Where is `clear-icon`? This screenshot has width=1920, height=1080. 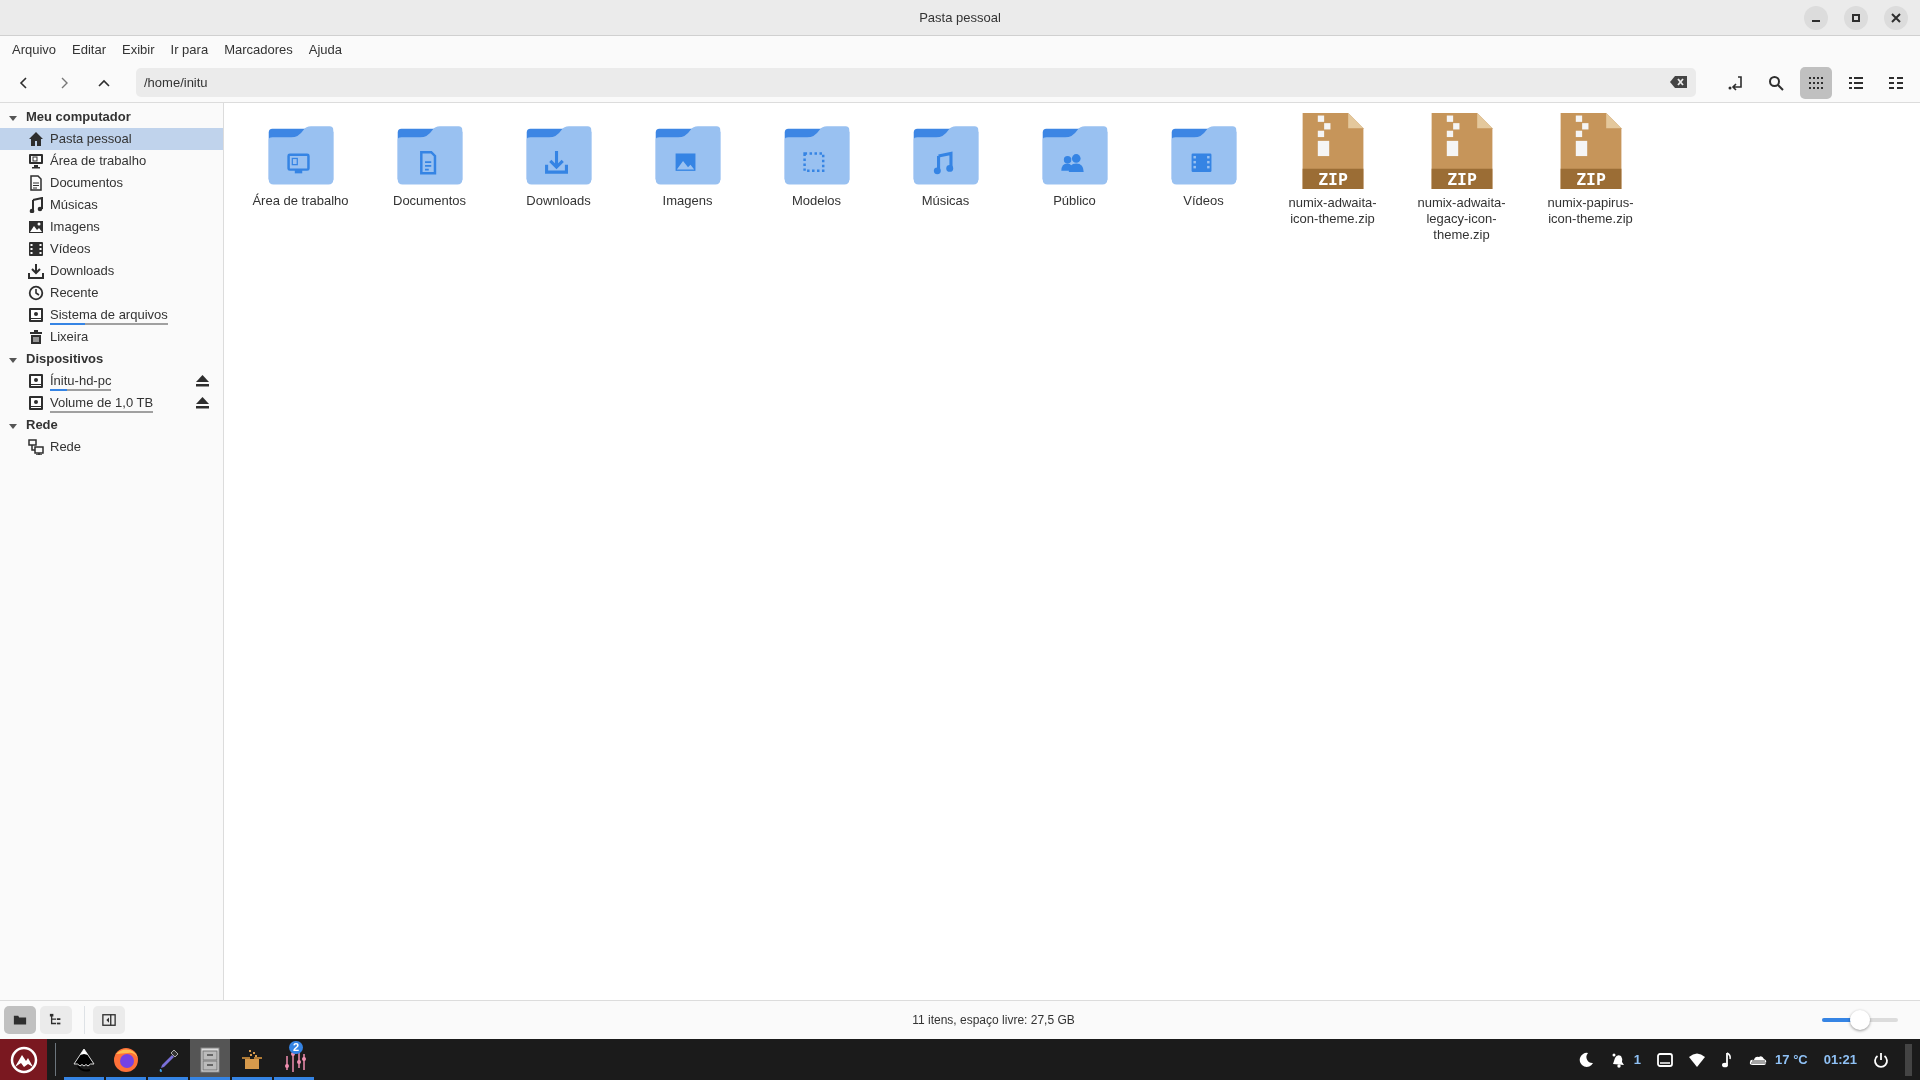
clear-icon is located at coordinates (1679, 82).